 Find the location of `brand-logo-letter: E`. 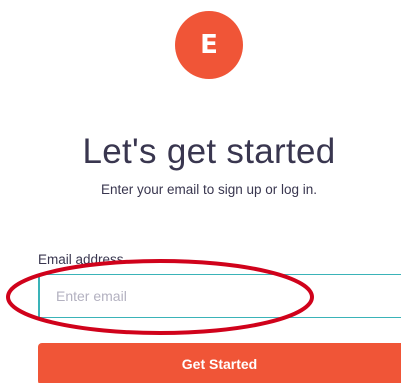

brand-logo-letter: E is located at coordinates (209, 45).